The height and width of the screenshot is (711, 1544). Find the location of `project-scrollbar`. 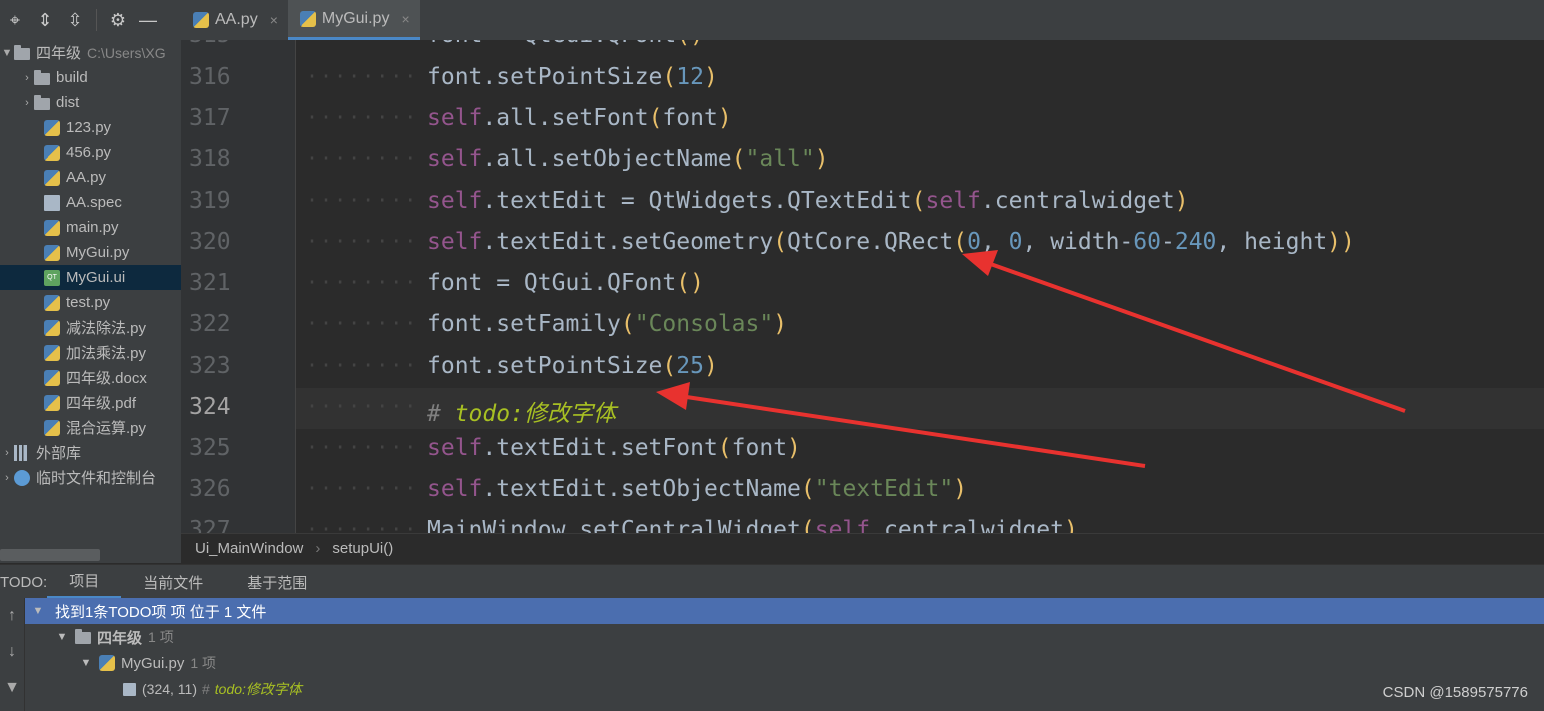

project-scrollbar is located at coordinates (50, 555).